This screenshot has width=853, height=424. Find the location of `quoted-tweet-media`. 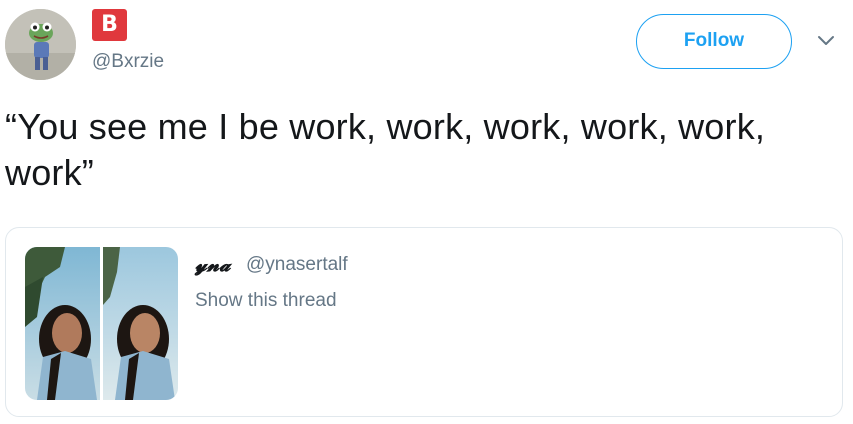

quoted-tweet-media is located at coordinates (101, 323).